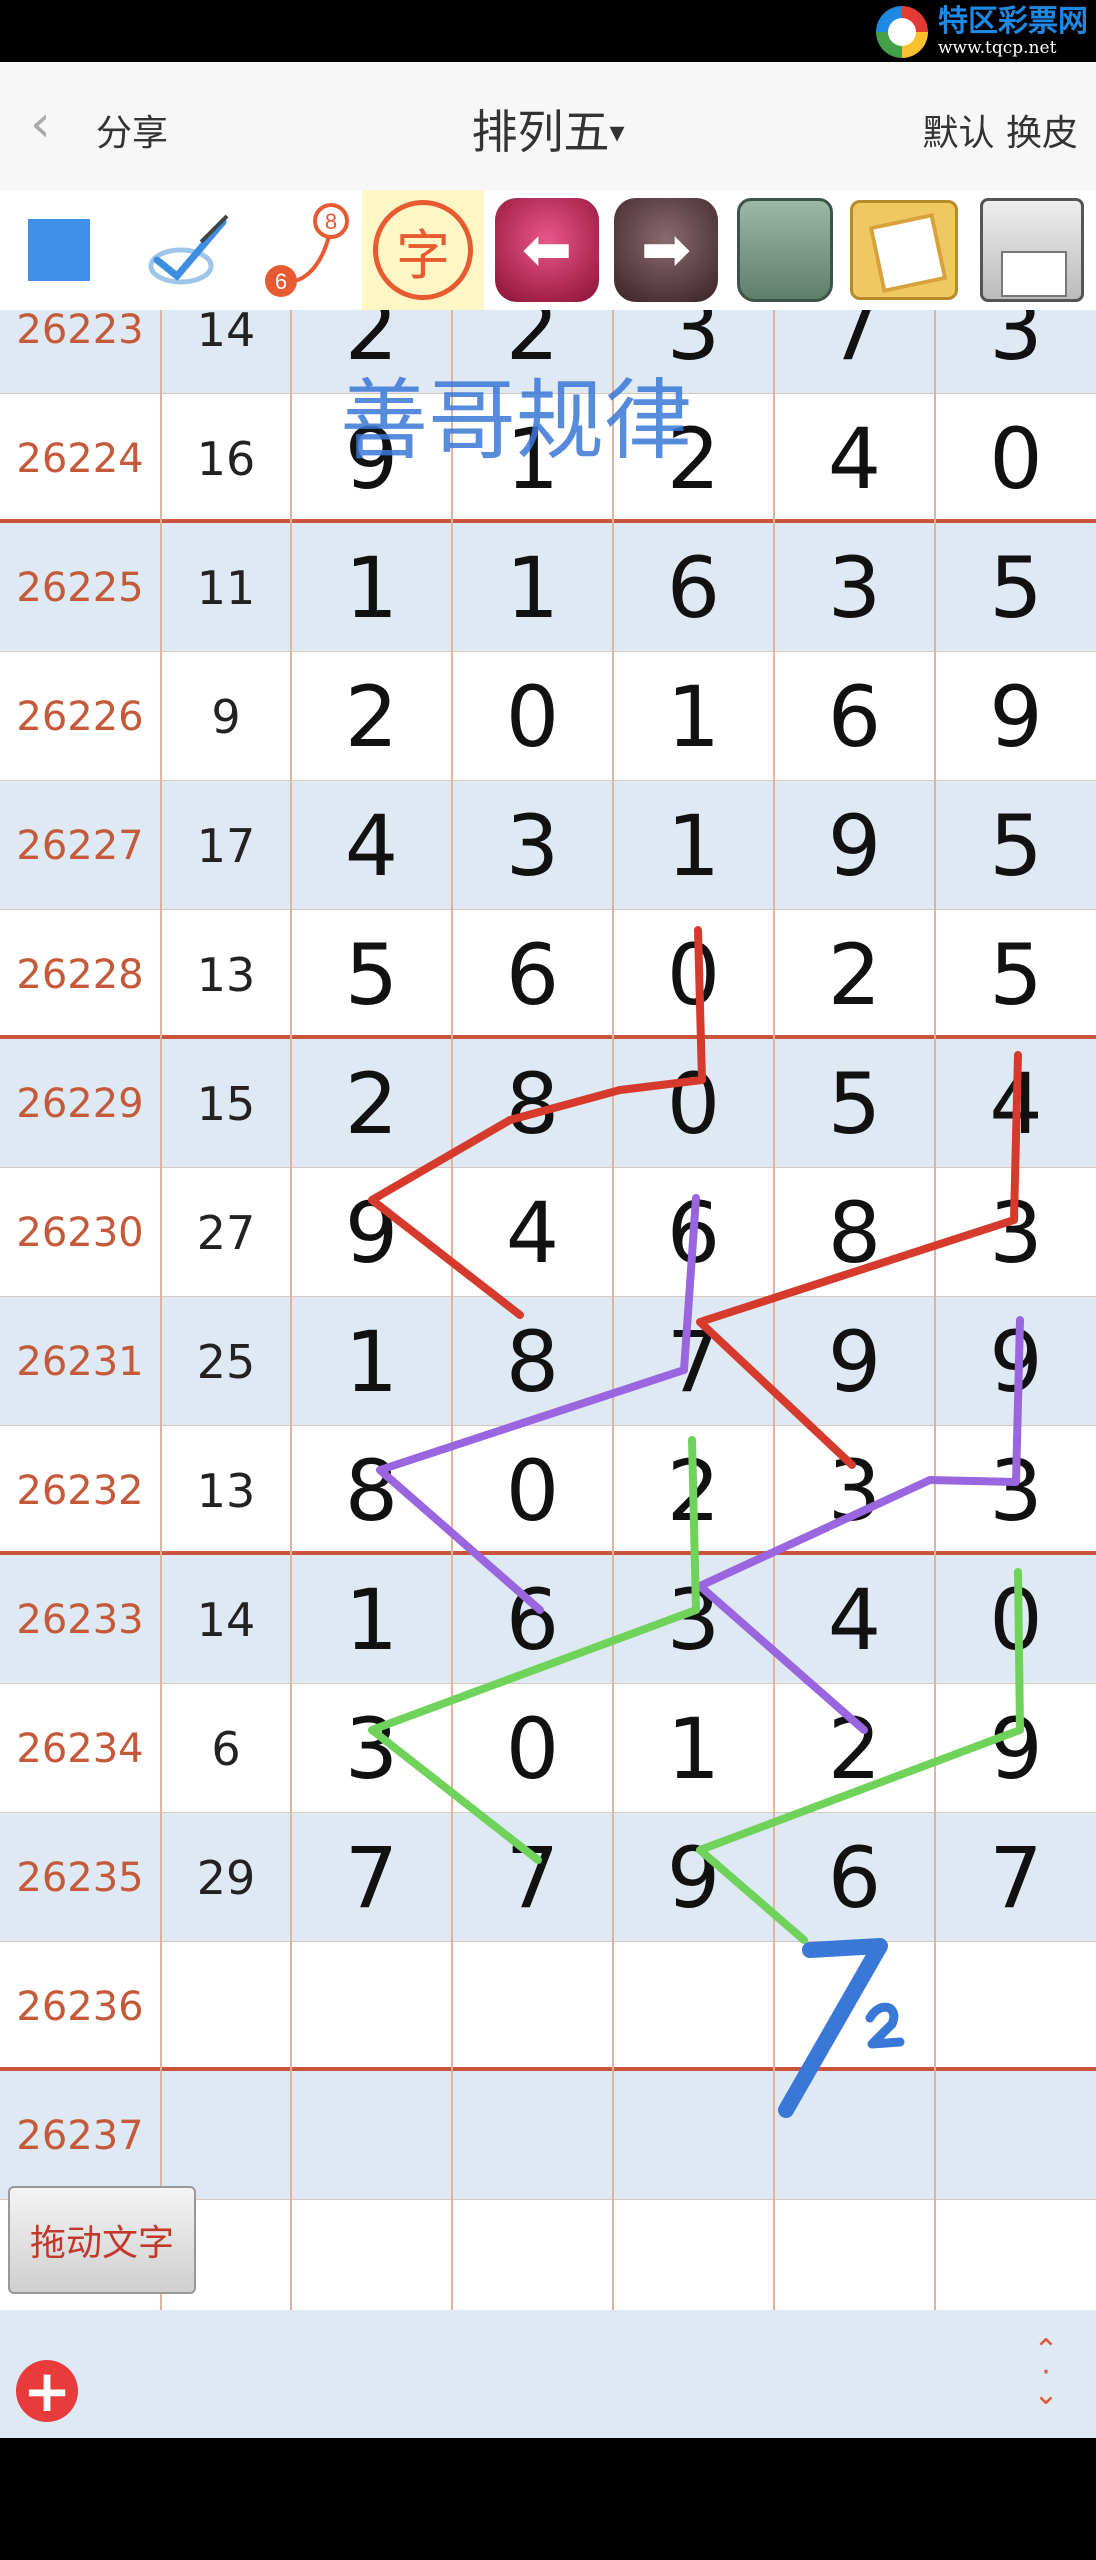 Image resolution: width=1096 pixels, height=2560 pixels. I want to click on logo-icon, so click(902, 32).